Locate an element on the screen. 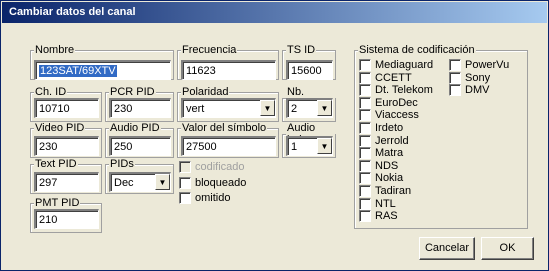  text-pid-label: Text PID is located at coordinates (56, 164).